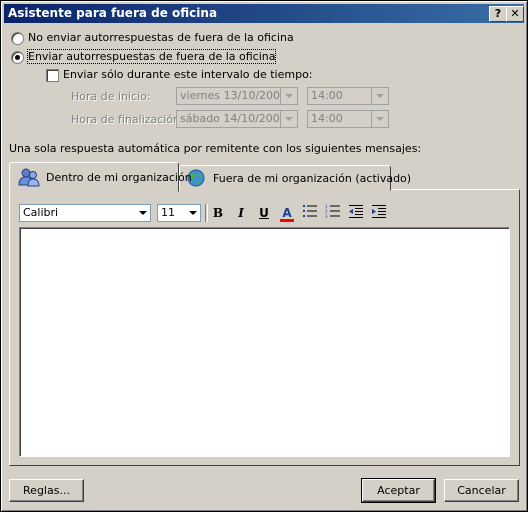  I want to click on start-date-value: viernes 13/10/2006, so click(234, 95).